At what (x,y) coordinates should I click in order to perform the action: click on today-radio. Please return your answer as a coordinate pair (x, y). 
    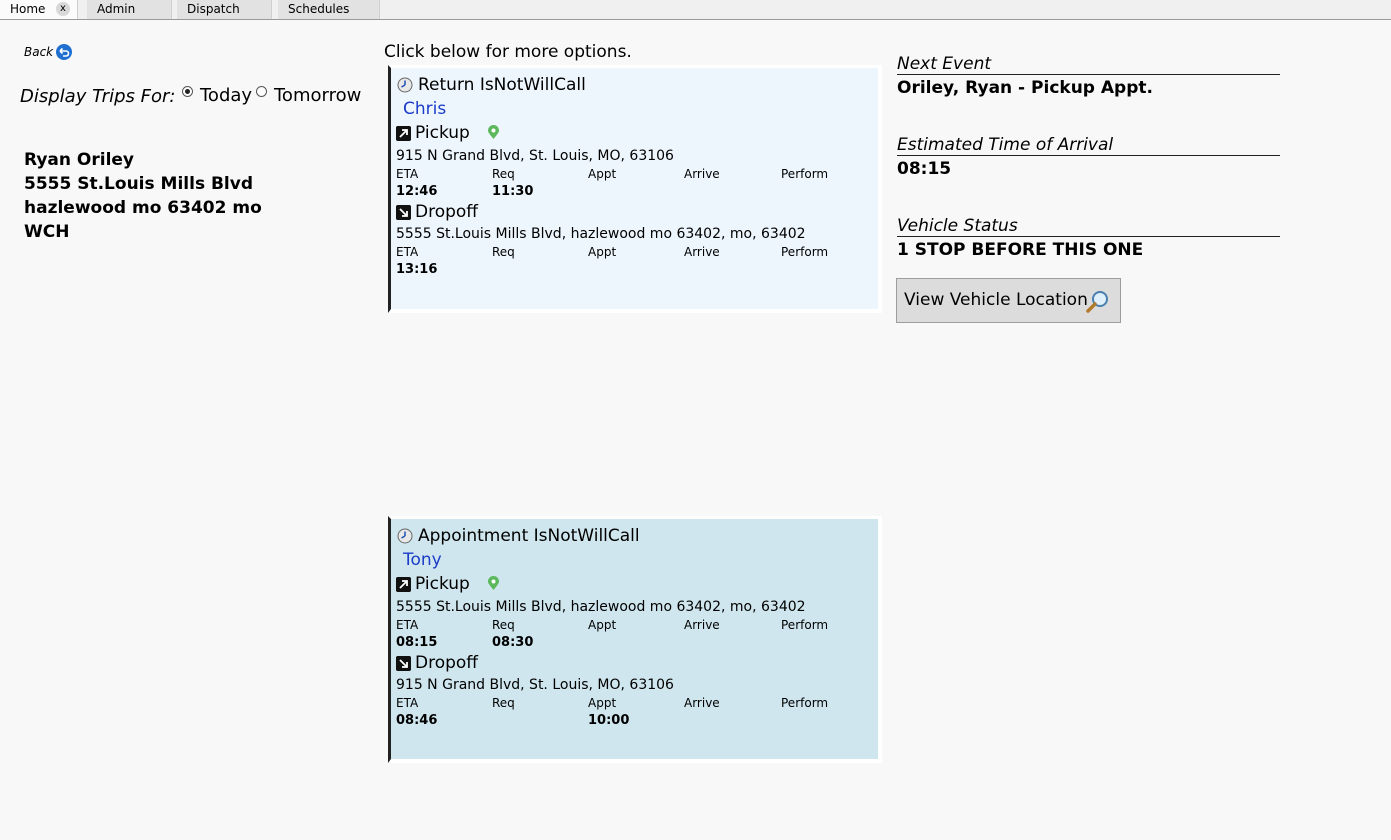
    Looking at the image, I should click on (187, 91).